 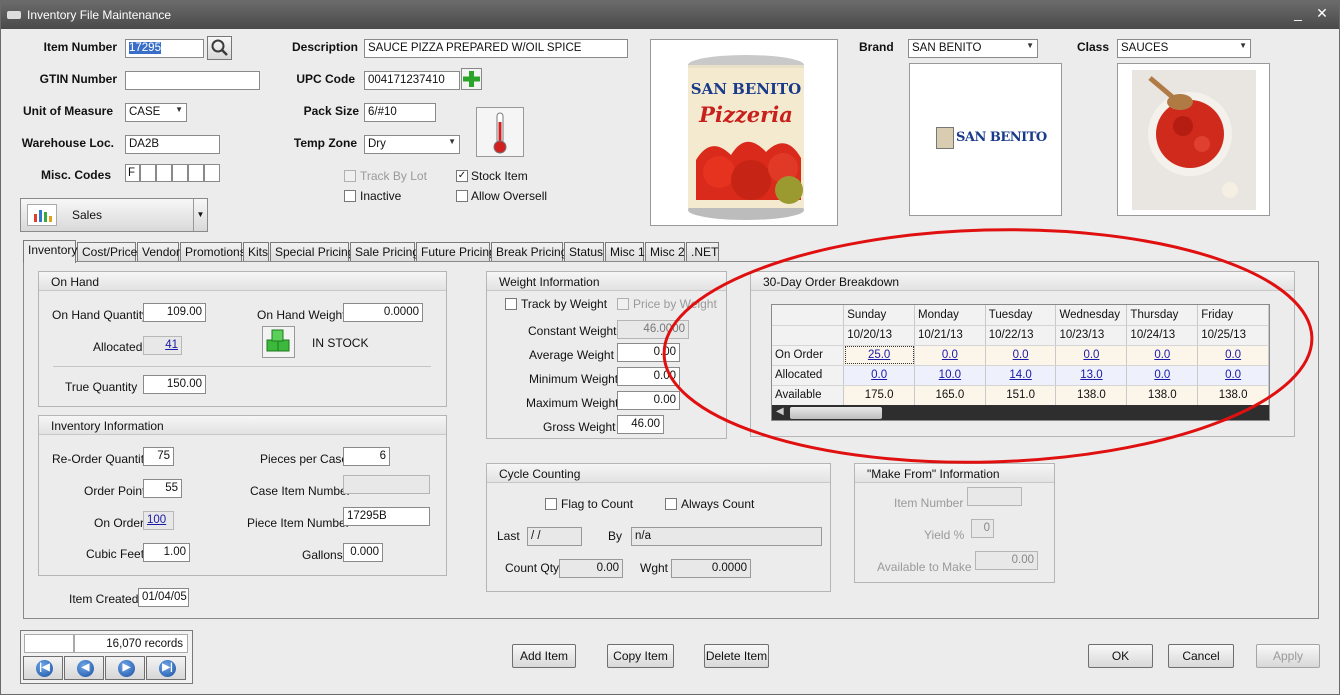 I want to click on module-label: Sales, so click(x=87, y=215).